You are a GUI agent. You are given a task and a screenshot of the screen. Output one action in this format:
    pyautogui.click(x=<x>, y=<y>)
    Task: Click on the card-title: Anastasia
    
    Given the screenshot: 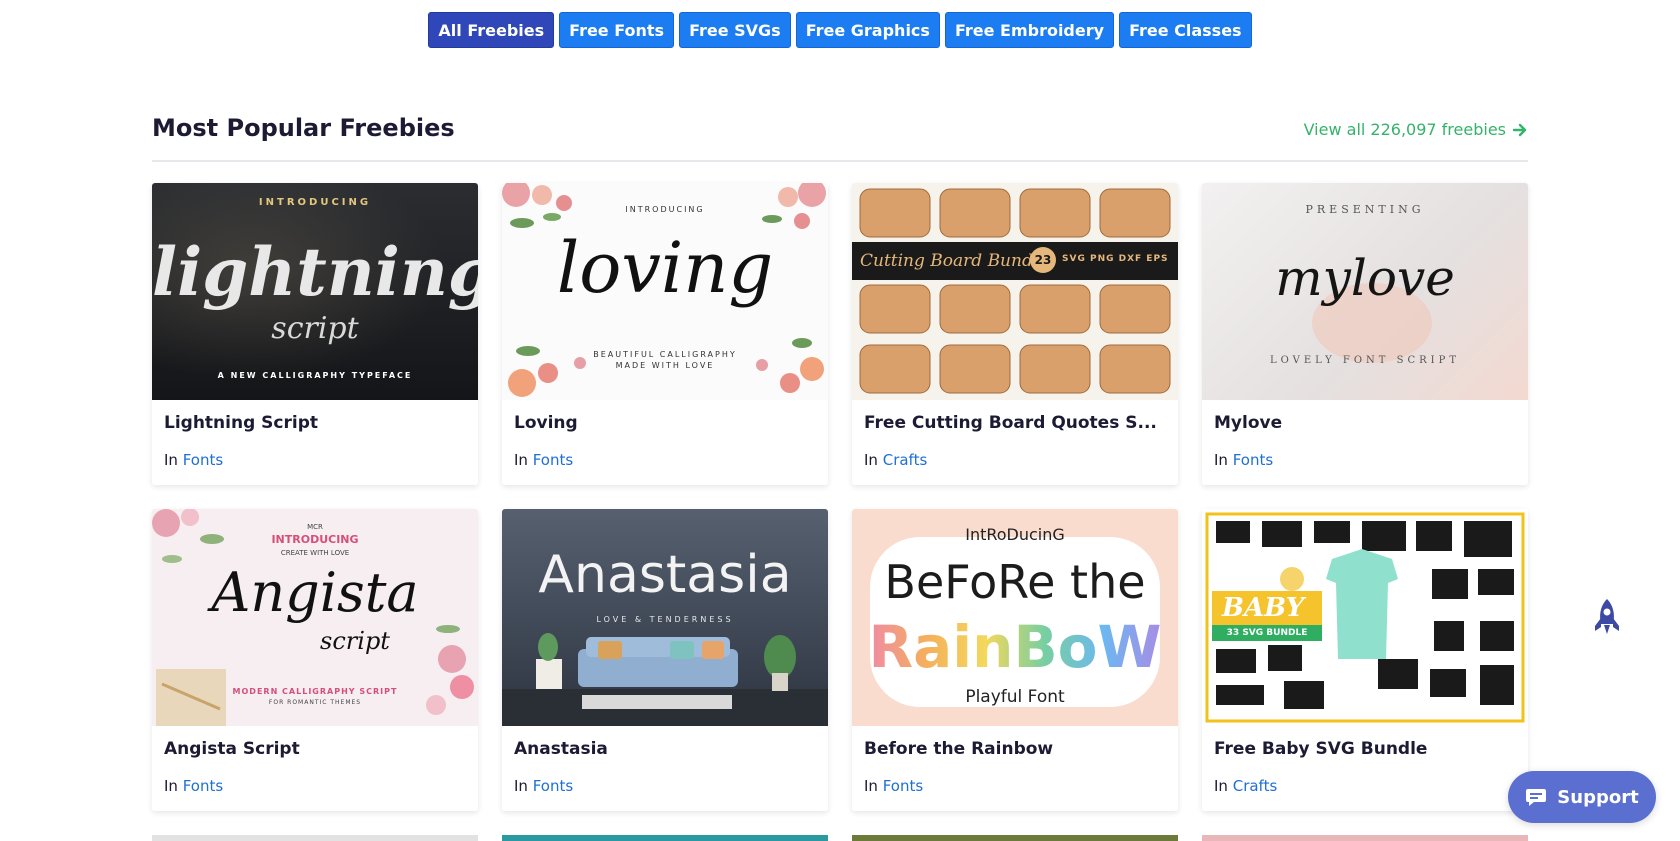 What is the action you would take?
    pyautogui.click(x=664, y=749)
    